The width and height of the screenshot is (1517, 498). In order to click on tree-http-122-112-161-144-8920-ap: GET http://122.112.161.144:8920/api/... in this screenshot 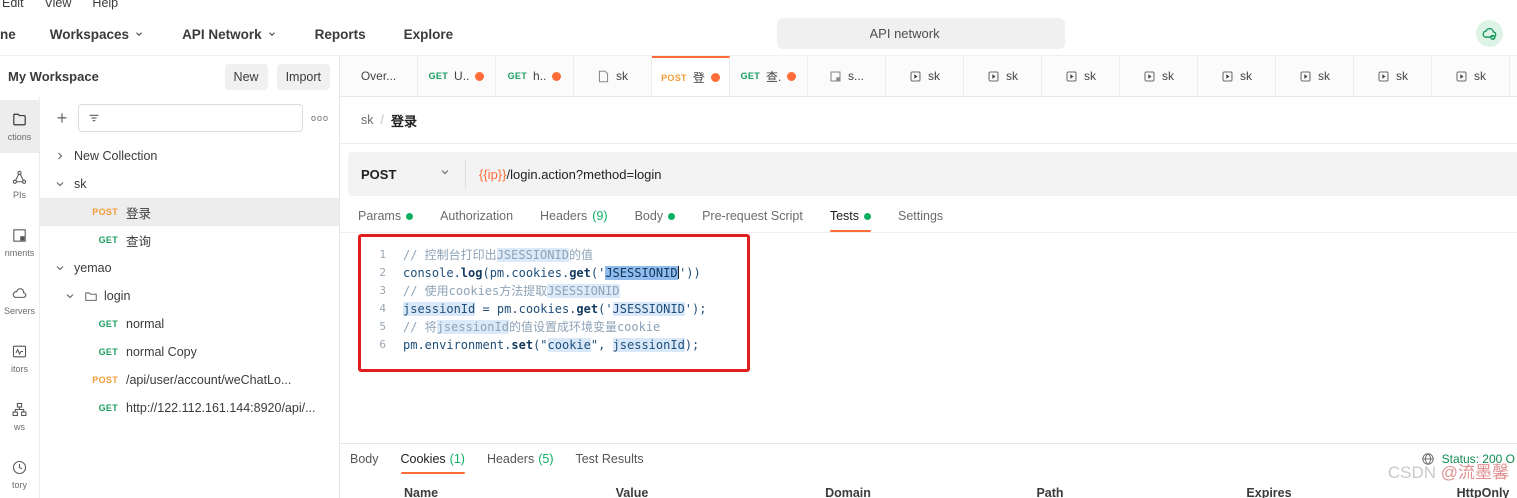, I will do `click(189, 408)`.